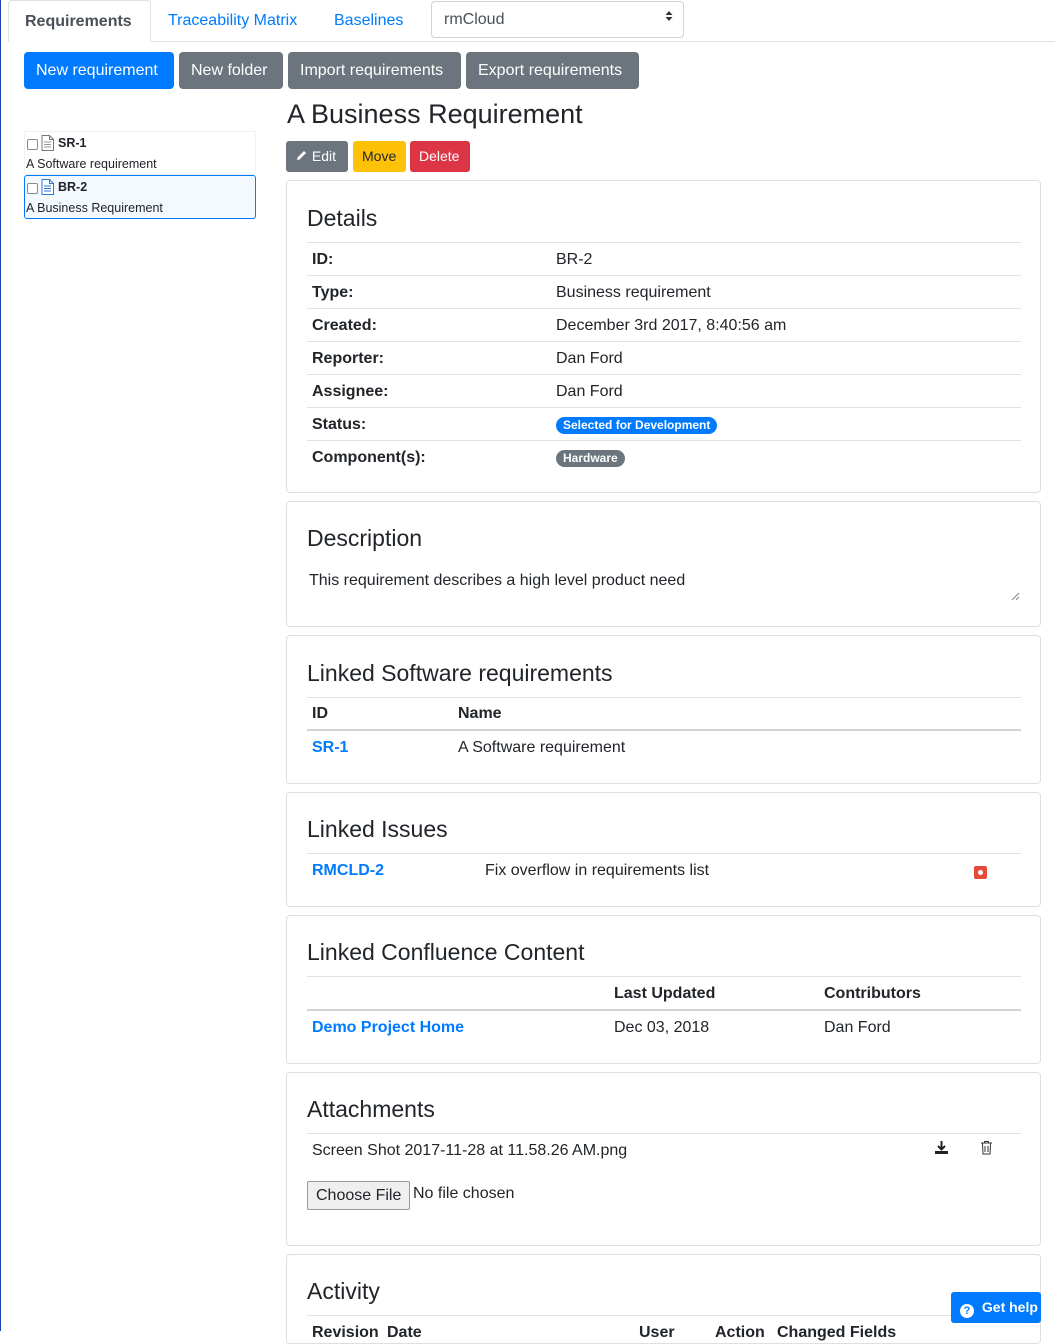 This screenshot has width=1055, height=1344. I want to click on linked-requirement-link: SR-1, so click(330, 748).